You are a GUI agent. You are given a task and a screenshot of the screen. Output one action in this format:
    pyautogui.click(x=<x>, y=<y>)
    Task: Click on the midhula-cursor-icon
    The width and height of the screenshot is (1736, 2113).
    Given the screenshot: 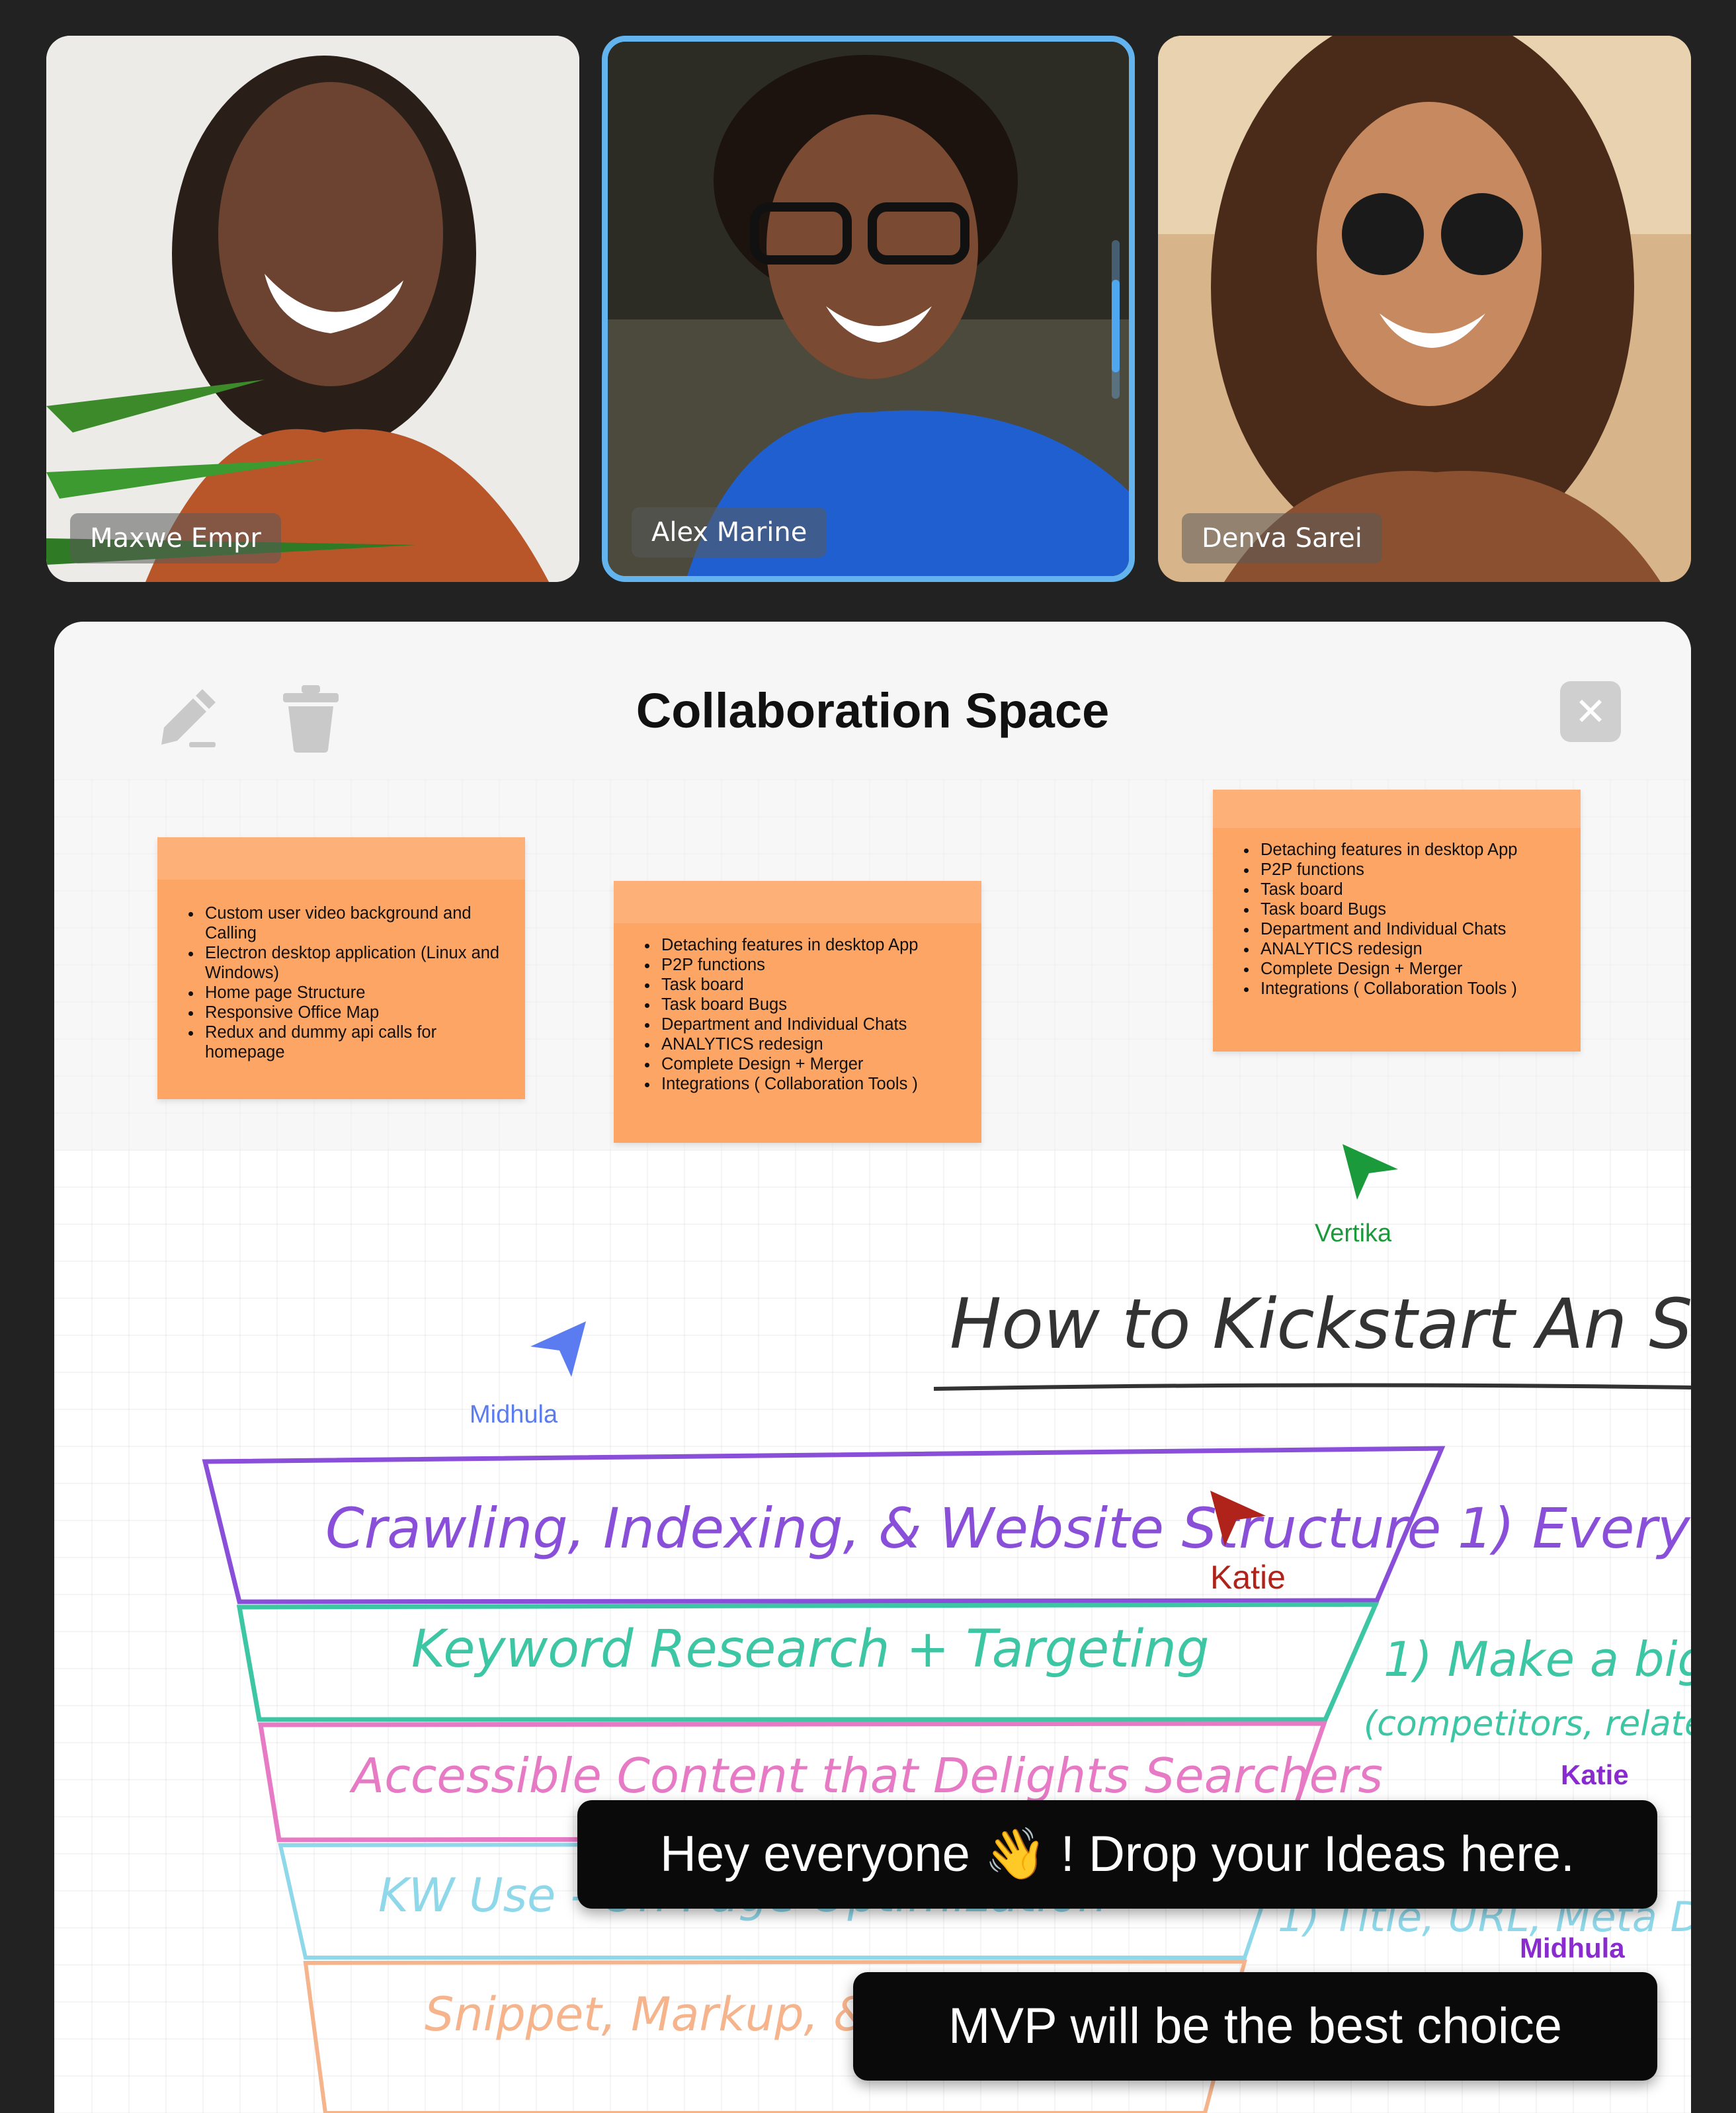 What is the action you would take?
    pyautogui.click(x=558, y=1349)
    